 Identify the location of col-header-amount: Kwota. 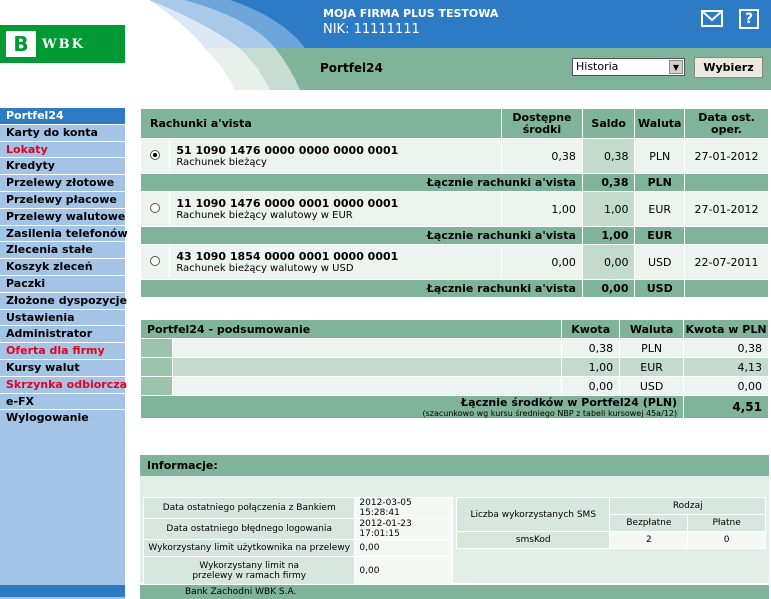
(591, 329).